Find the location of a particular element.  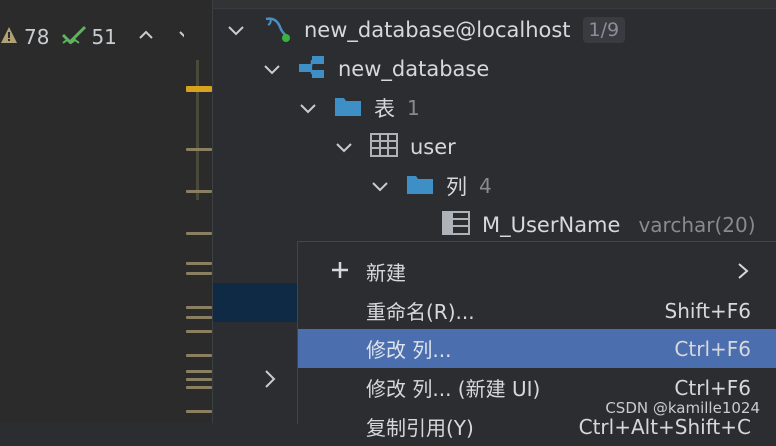

check-icon is located at coordinates (74, 37).